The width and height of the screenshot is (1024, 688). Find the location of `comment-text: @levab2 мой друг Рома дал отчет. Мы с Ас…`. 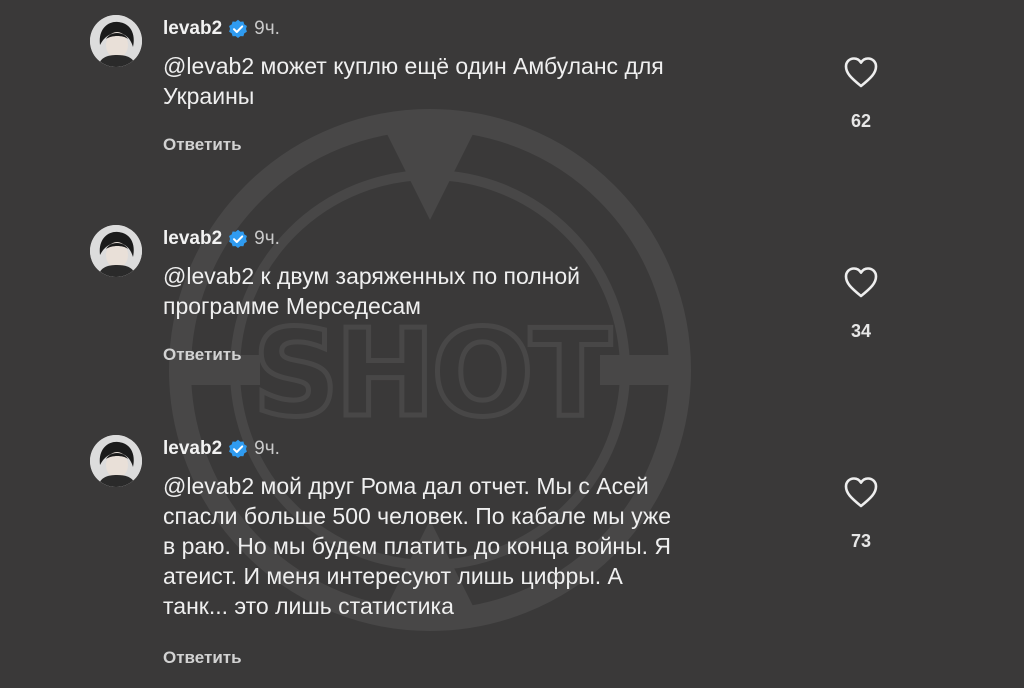

comment-text: @levab2 мой друг Рома дал отчет. Мы с Ас… is located at coordinates (417, 546).